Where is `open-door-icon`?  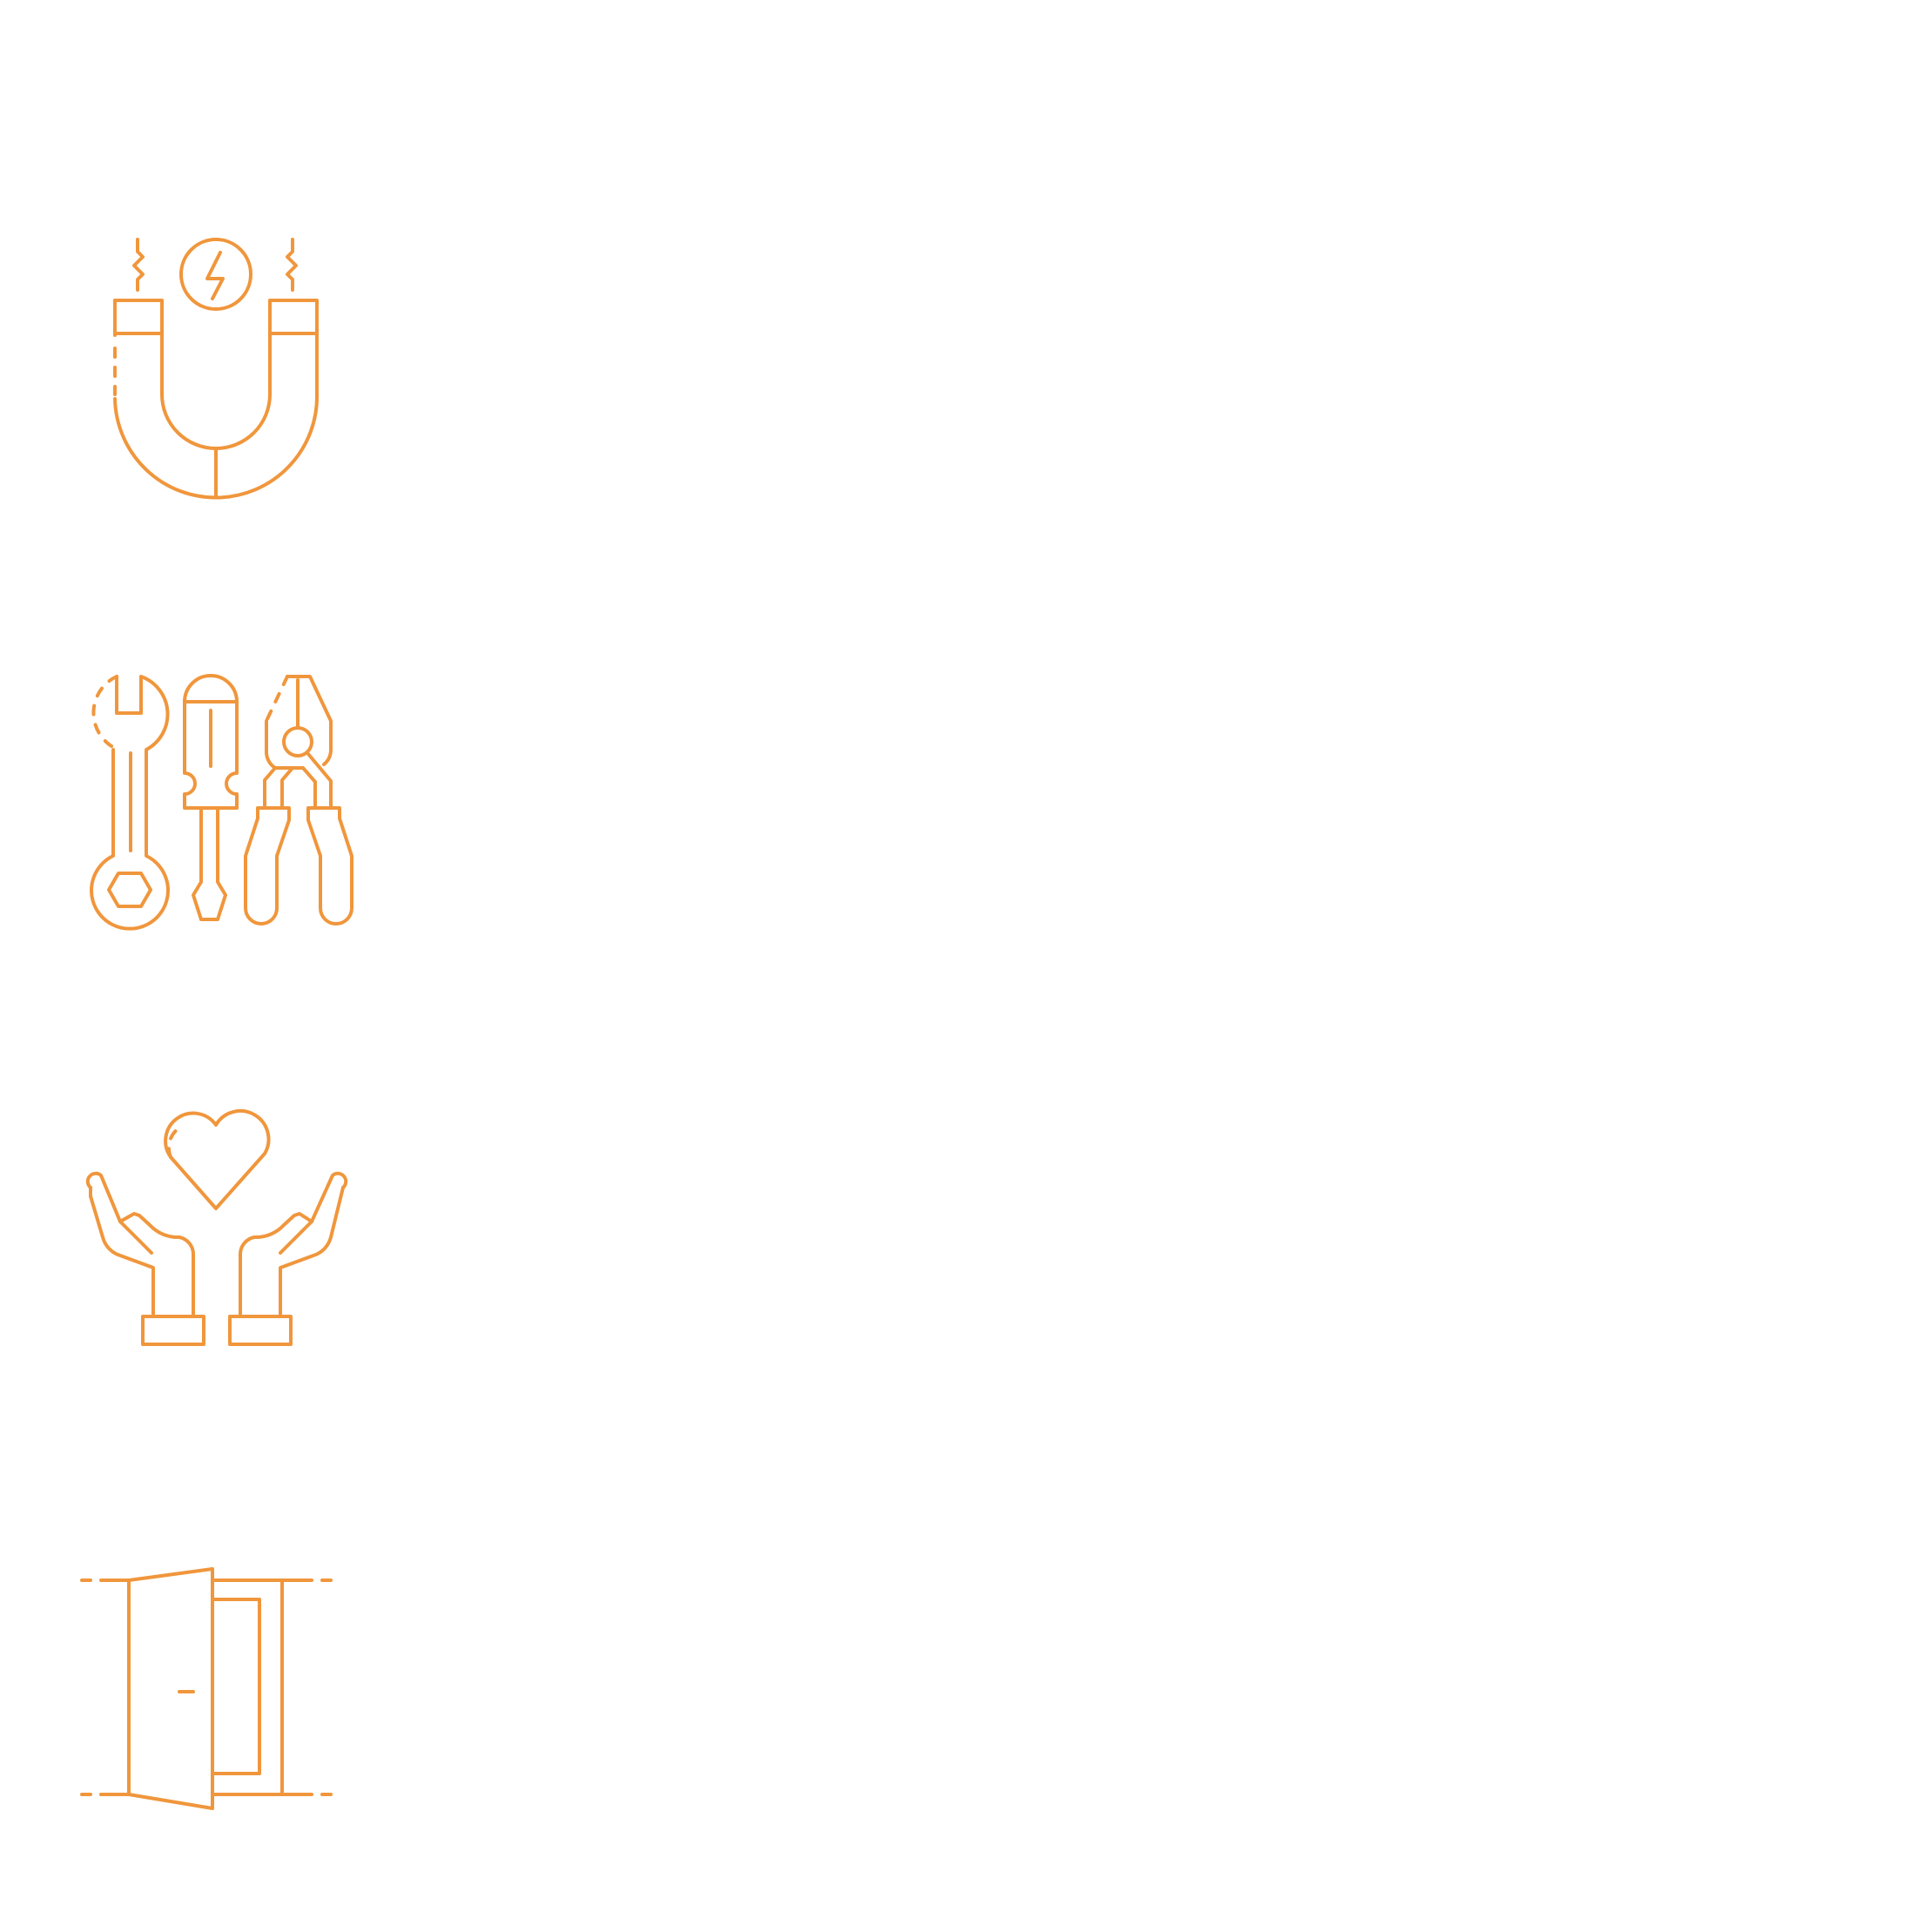 open-door-icon is located at coordinates (196, 1698).